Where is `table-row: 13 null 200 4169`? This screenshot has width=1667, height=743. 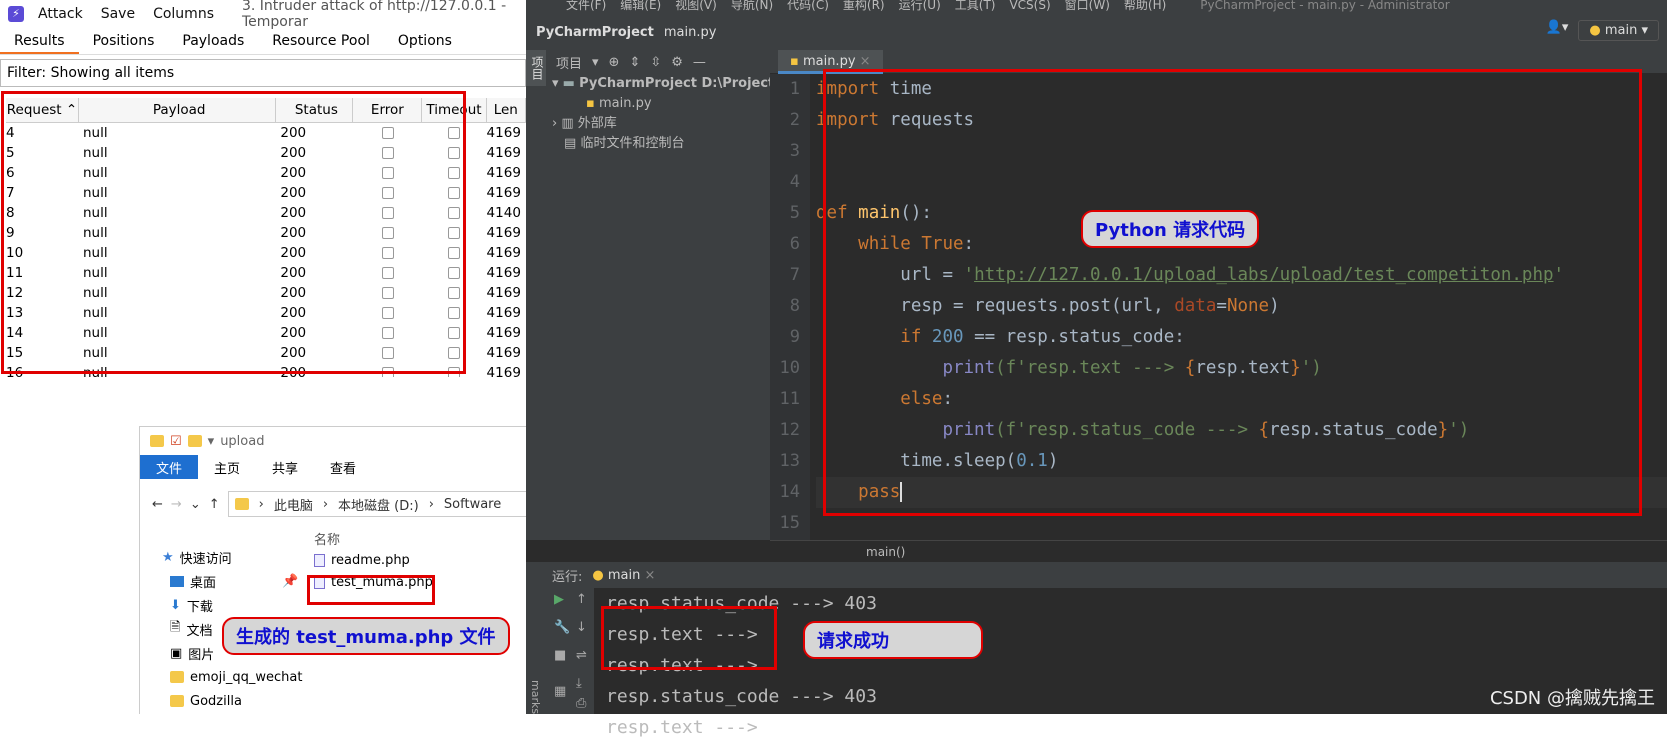
table-row: 13 null 200 4169 is located at coordinates (266, 313).